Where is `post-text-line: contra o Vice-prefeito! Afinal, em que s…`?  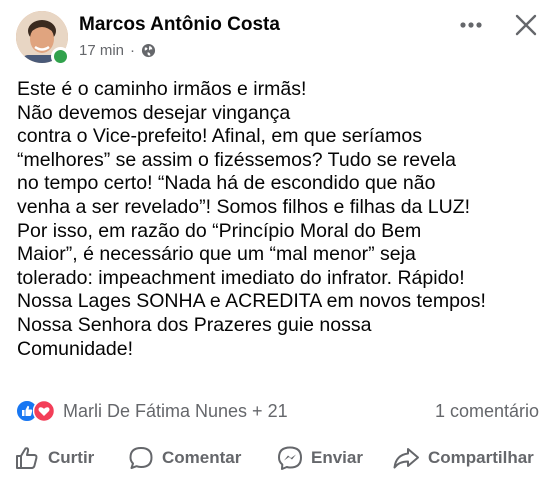
post-text-line: contra o Vice-prefeito! Afinal, em que s… is located at coordinates (220, 136).